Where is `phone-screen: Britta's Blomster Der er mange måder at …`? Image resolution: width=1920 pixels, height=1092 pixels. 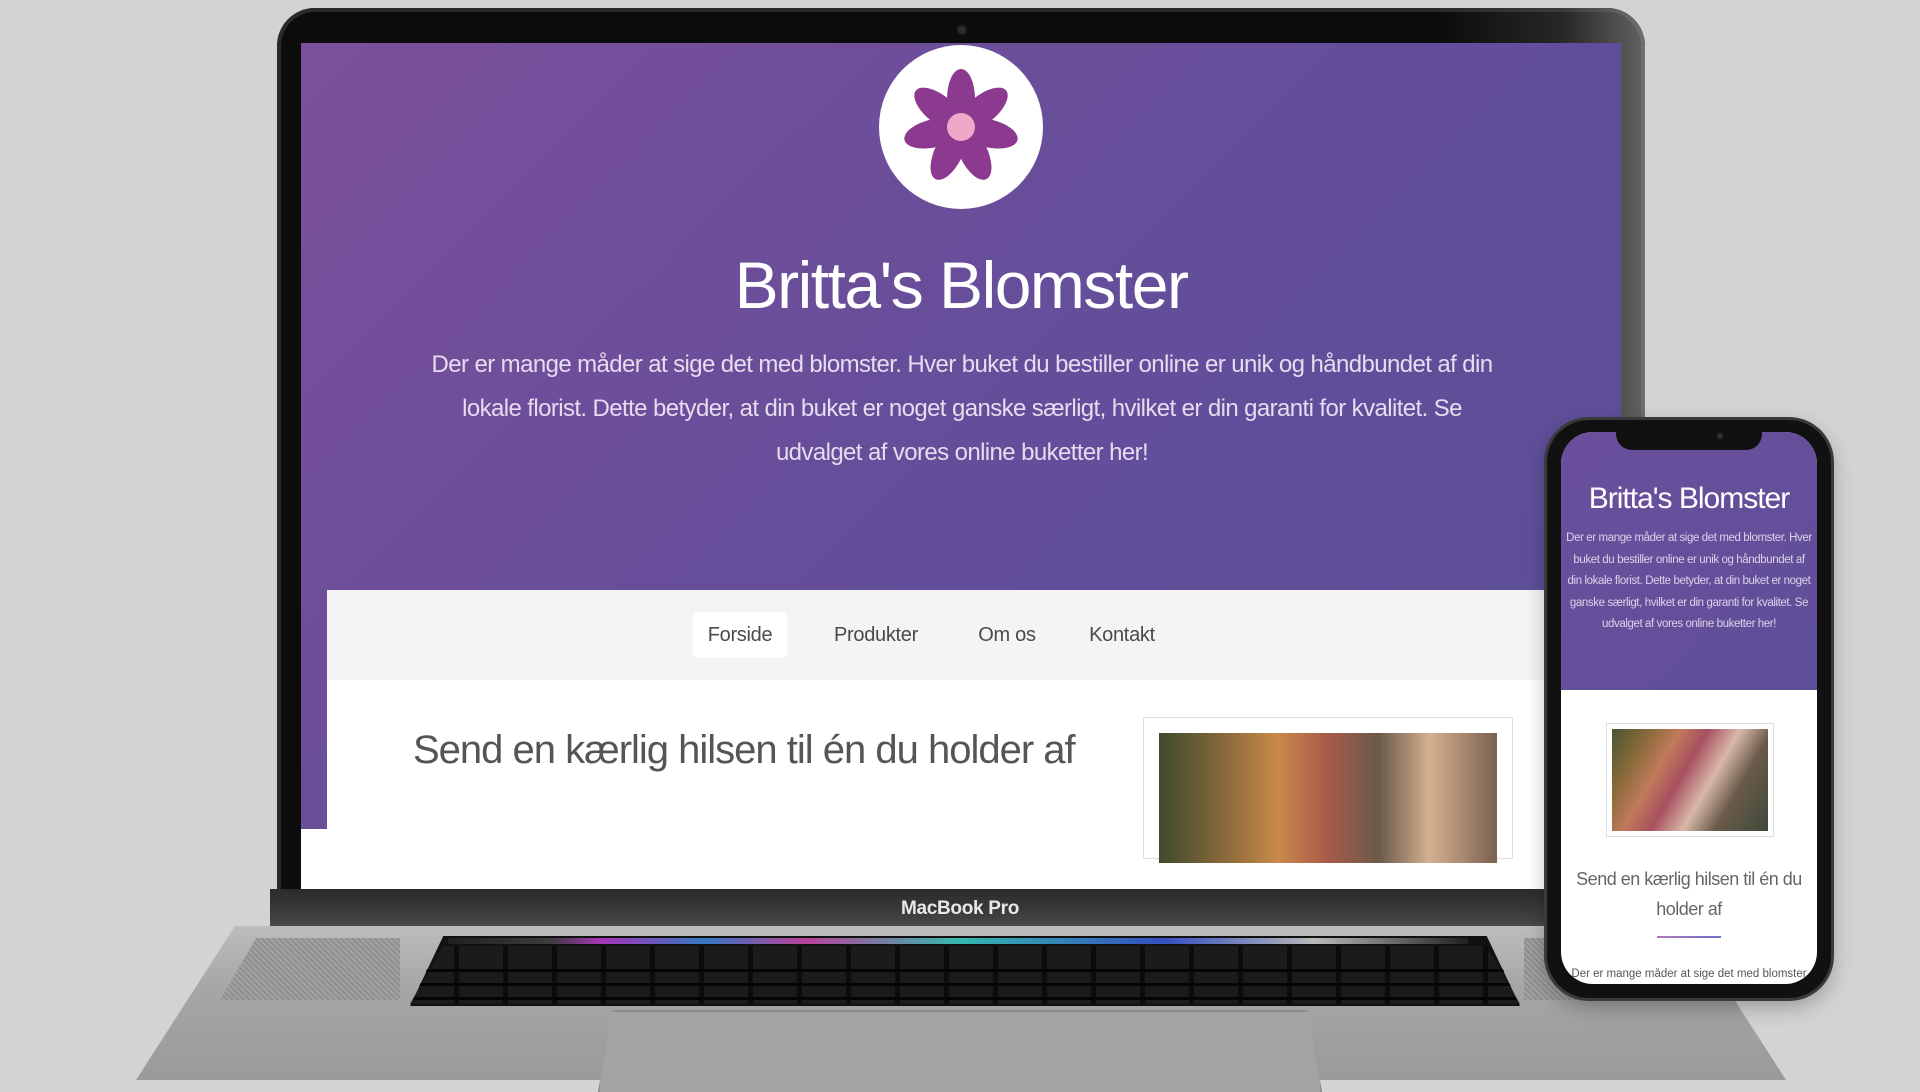
phone-screen: Britta's Blomster Der er mange måder at … is located at coordinates (1689, 708).